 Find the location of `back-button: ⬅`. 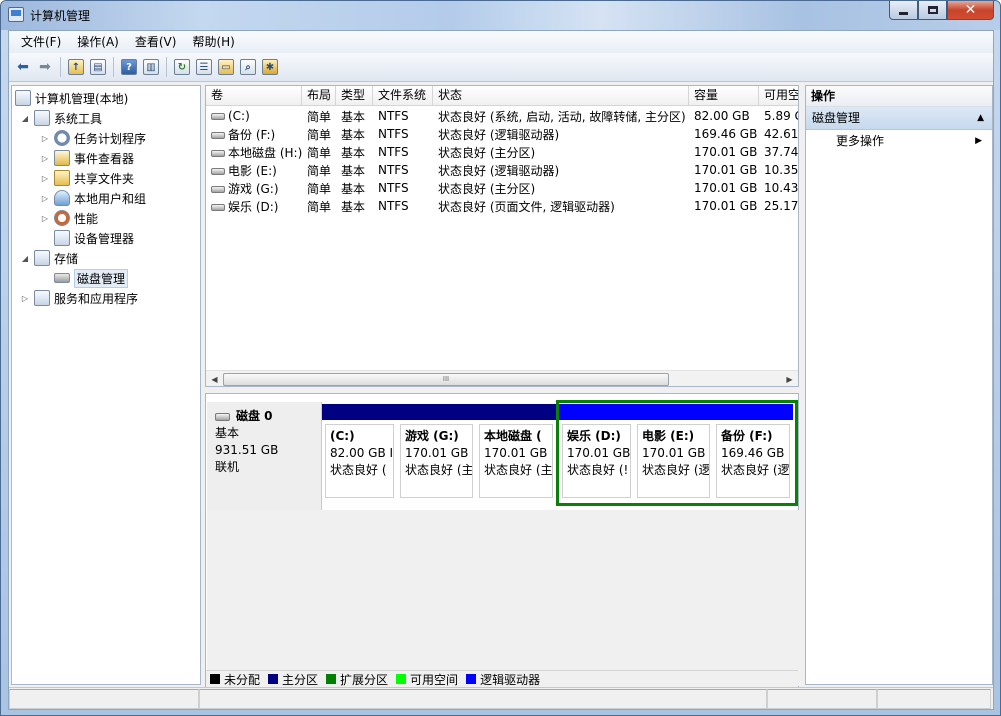

back-button: ⬅ is located at coordinates (23, 67).